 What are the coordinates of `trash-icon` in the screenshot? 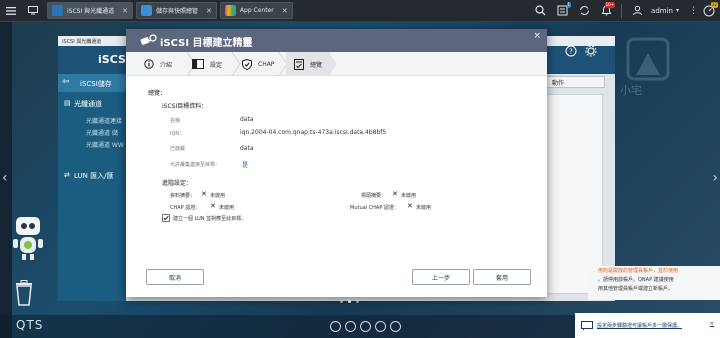 It's located at (24, 293).